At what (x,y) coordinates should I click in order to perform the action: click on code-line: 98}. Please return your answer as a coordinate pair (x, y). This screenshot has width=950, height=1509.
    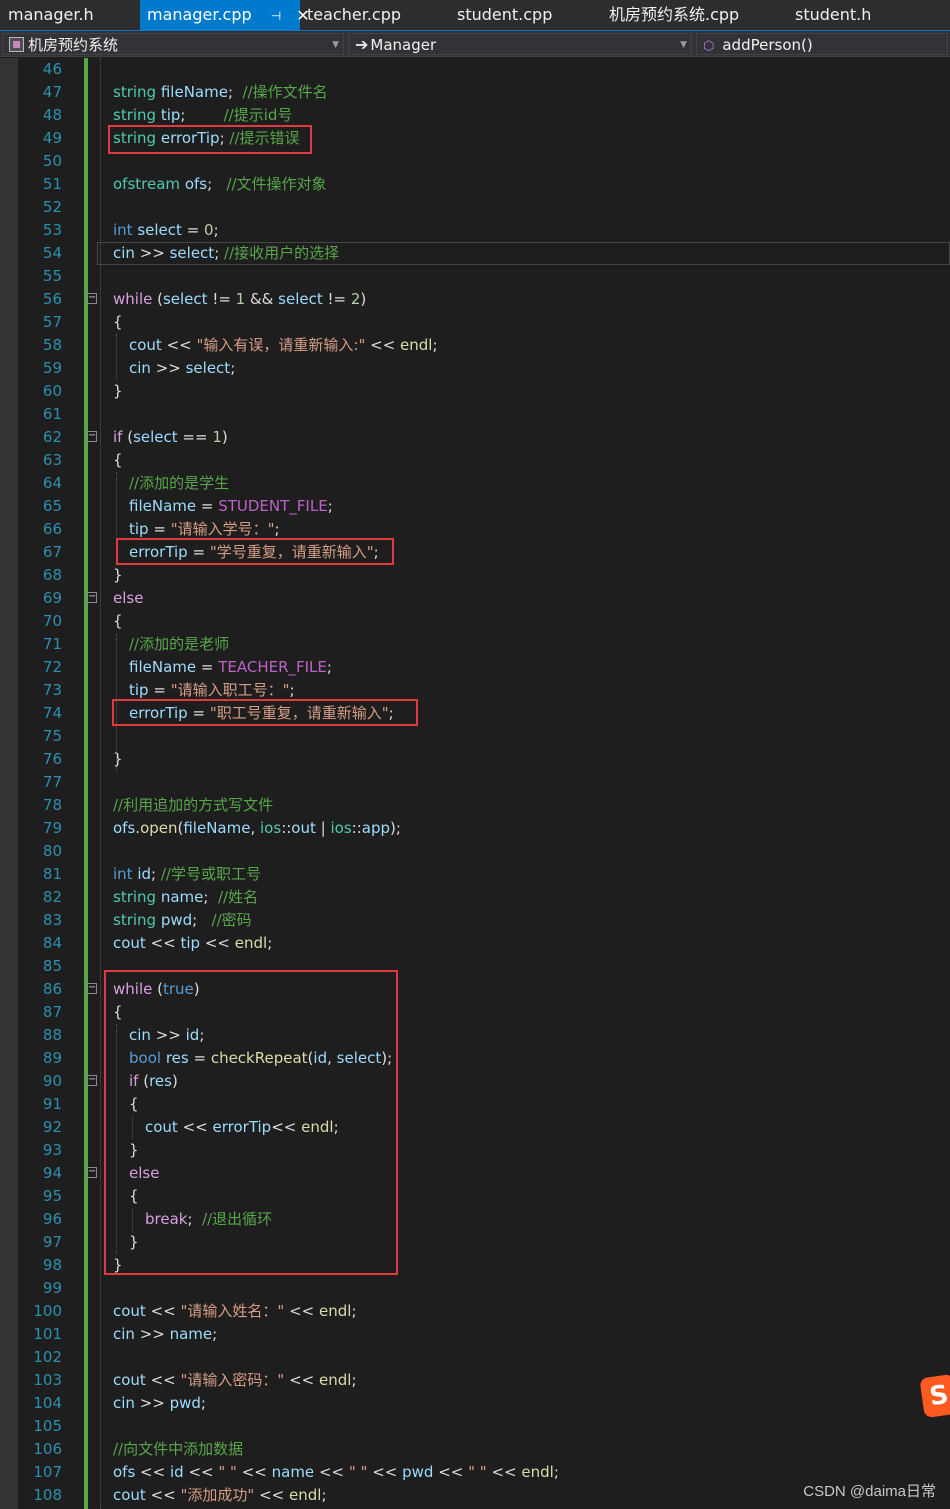
    Looking at the image, I should click on (475, 1265).